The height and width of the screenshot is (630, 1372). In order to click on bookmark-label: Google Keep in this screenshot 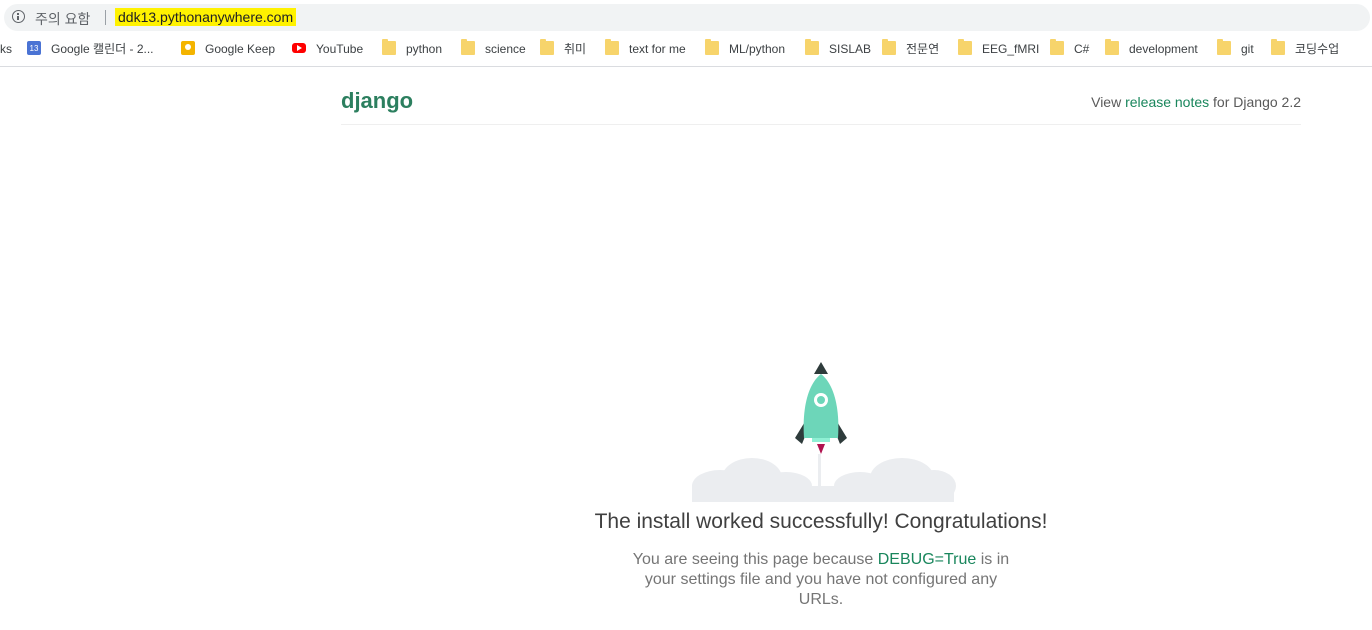, I will do `click(240, 49)`.